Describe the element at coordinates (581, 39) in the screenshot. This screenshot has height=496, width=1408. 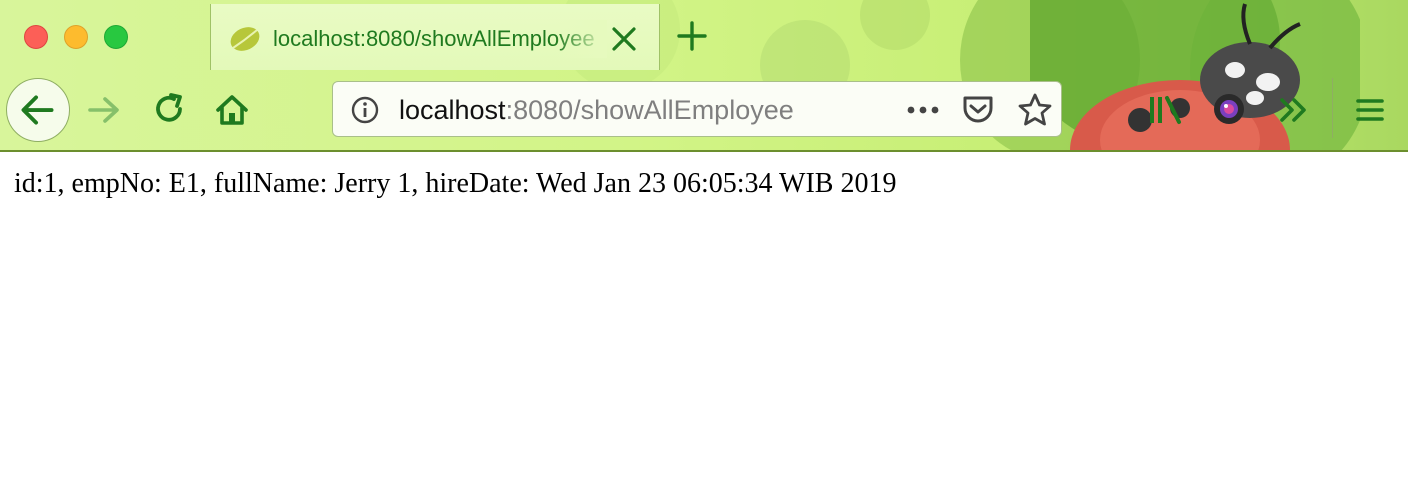
I see `tab-title-fade` at that location.